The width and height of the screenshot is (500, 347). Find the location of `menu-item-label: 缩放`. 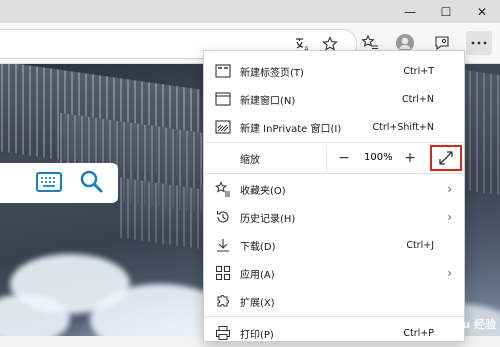

menu-item-label: 缩放 is located at coordinates (250, 160).